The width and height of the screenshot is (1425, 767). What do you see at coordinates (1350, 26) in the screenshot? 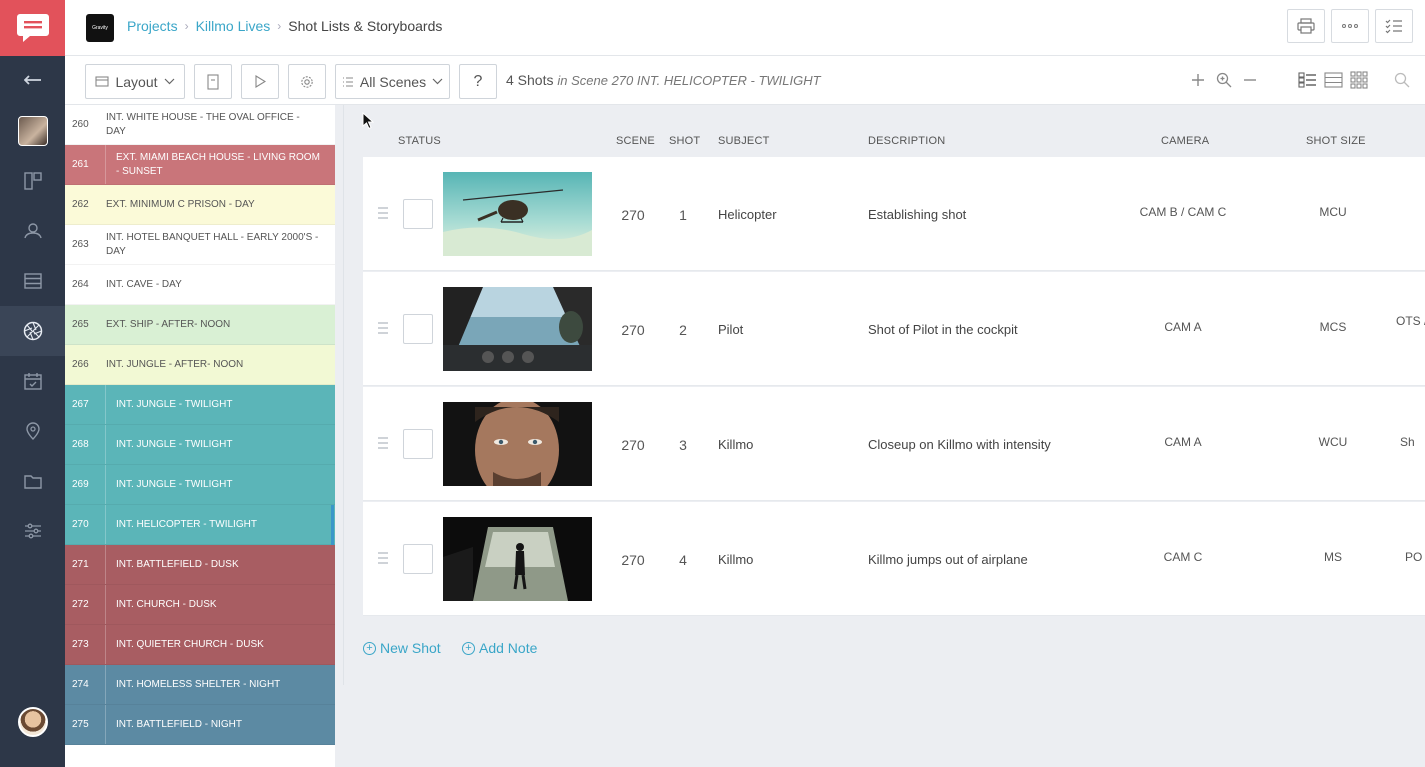
I see `more-options-button` at bounding box center [1350, 26].